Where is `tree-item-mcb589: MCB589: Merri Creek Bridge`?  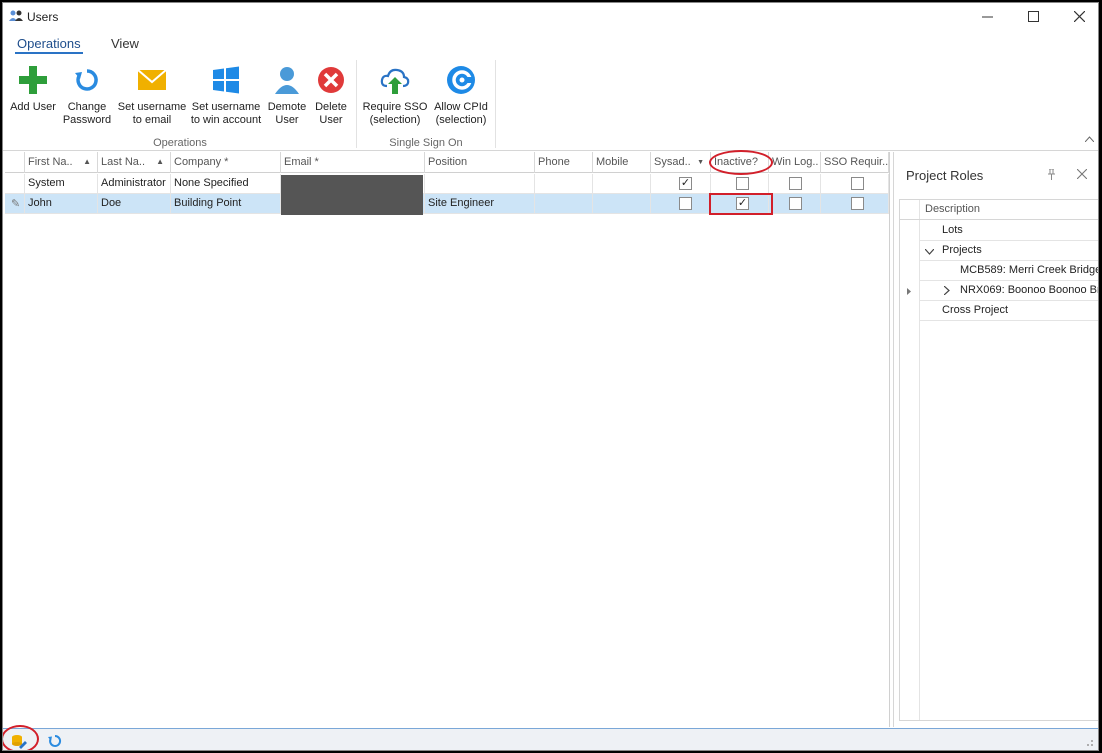
tree-item-mcb589: MCB589: Merri Creek Bridge is located at coordinates (1009, 271).